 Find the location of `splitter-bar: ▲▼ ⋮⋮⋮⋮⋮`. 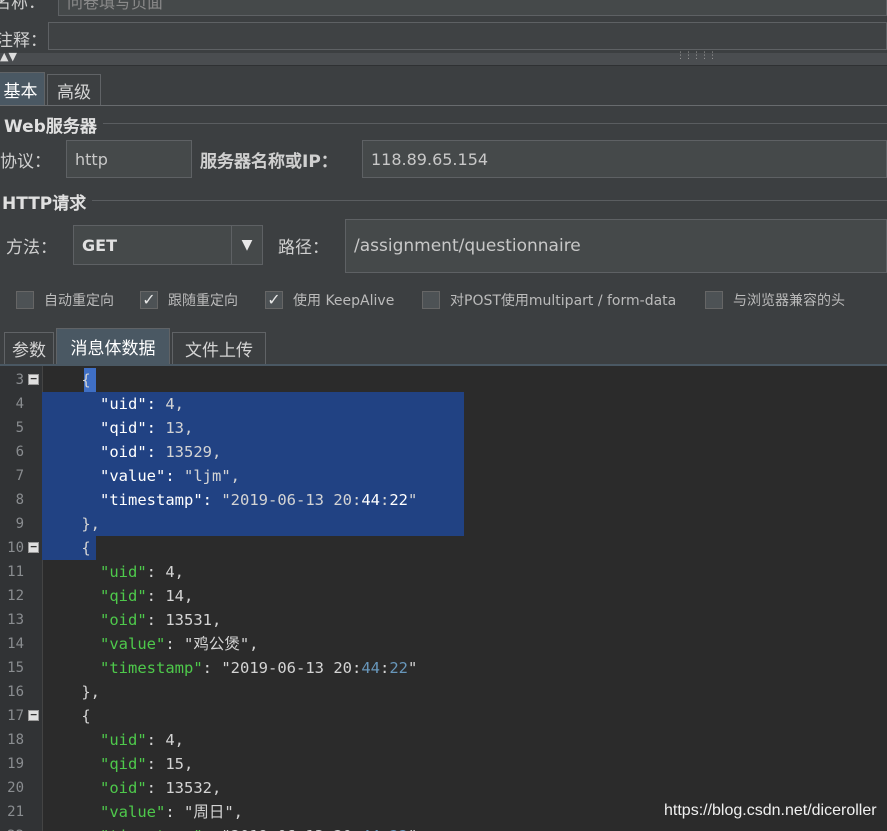

splitter-bar: ▲▼ ⋮⋮⋮⋮⋮ is located at coordinates (443, 58).